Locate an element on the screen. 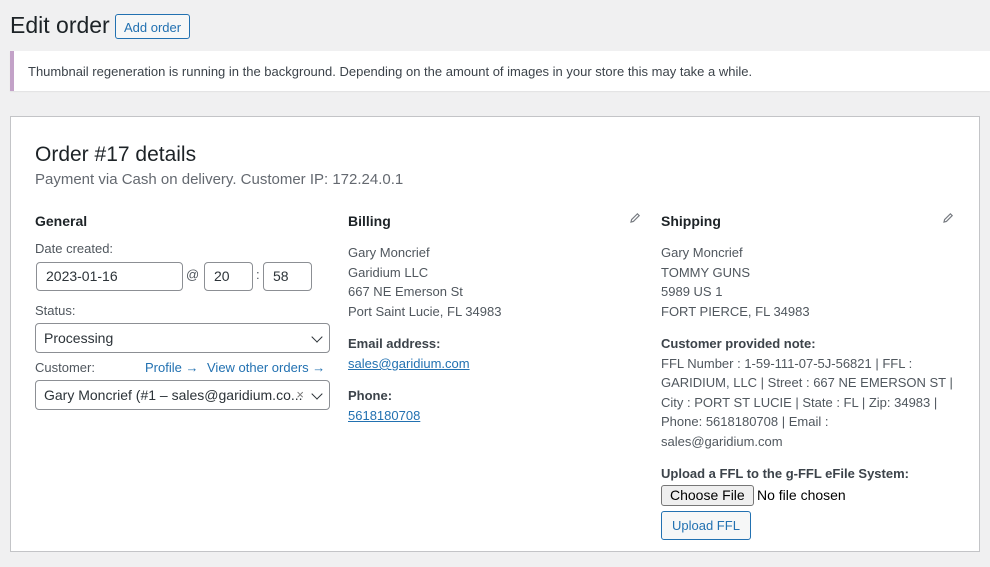 The width and height of the screenshot is (990, 567). billing-phone-link: 5618180708 is located at coordinates (384, 415).